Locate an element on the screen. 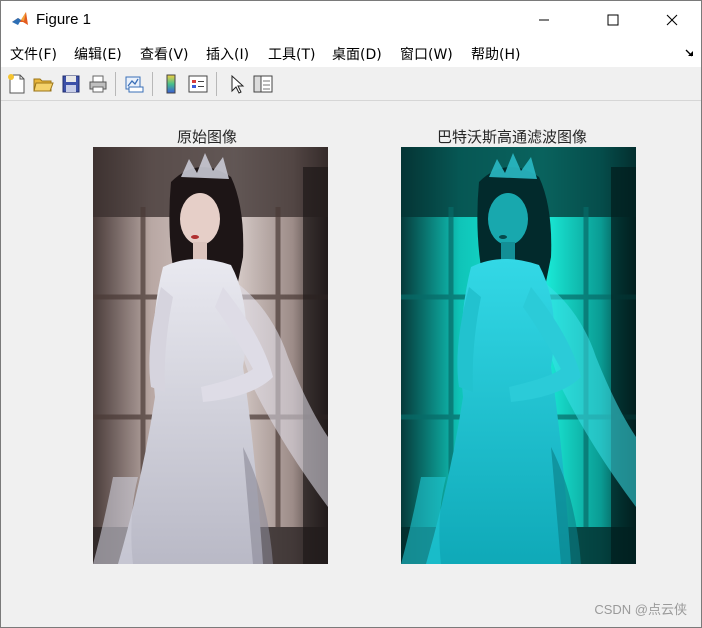  menu-edit: 编辑(E) is located at coordinates (98, 54).